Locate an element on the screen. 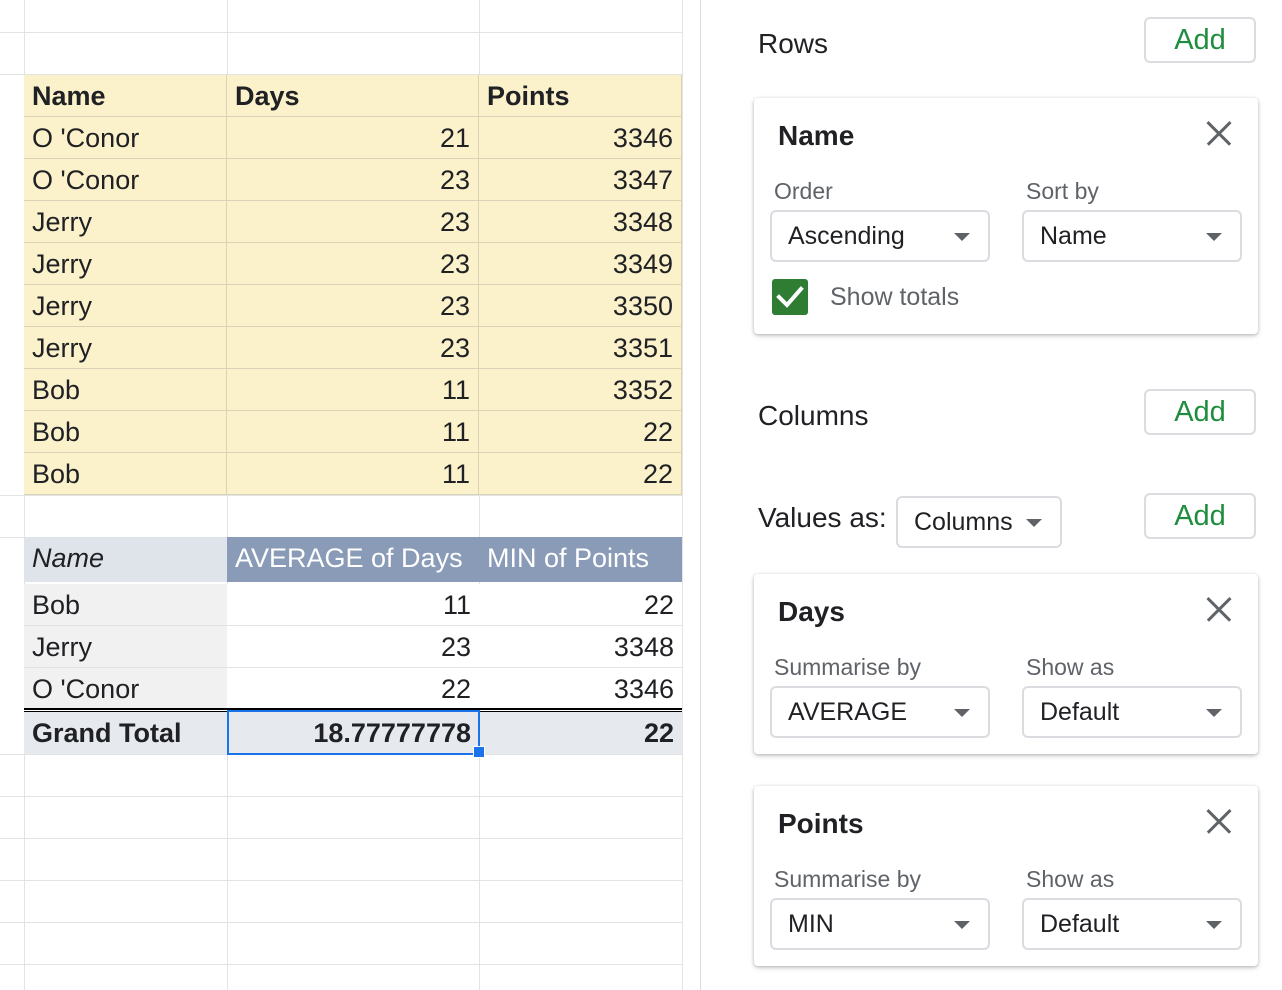  grand-total-points: 22 is located at coordinates (580, 733).